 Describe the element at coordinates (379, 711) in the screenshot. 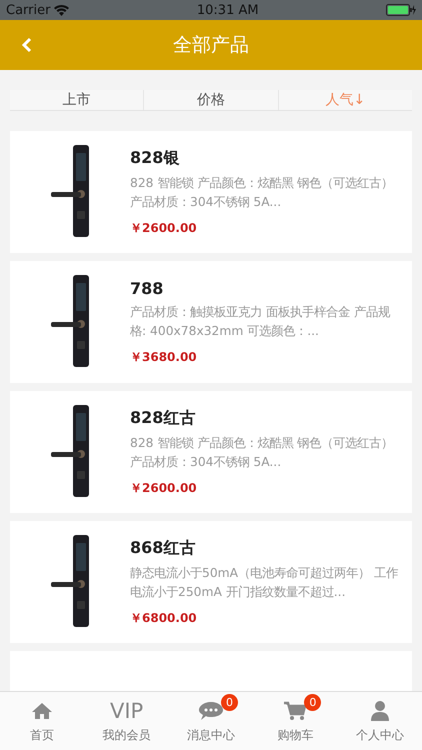

I see `person-icon` at that location.